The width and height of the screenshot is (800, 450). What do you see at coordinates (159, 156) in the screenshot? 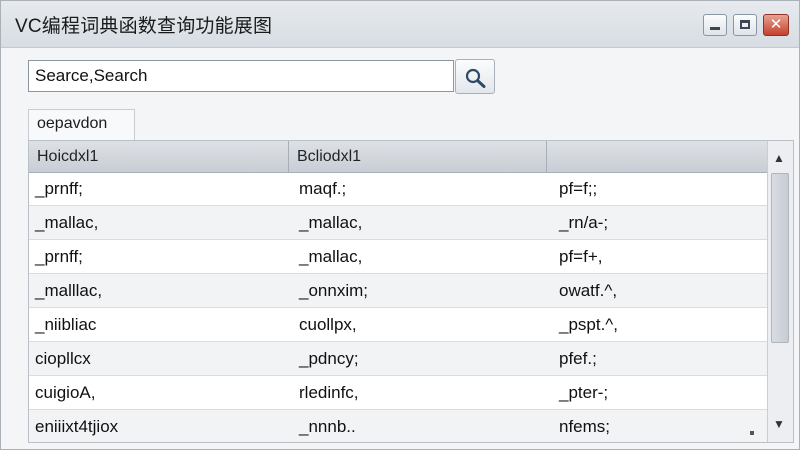
I see `column-header-1: Hoicdxl1` at bounding box center [159, 156].